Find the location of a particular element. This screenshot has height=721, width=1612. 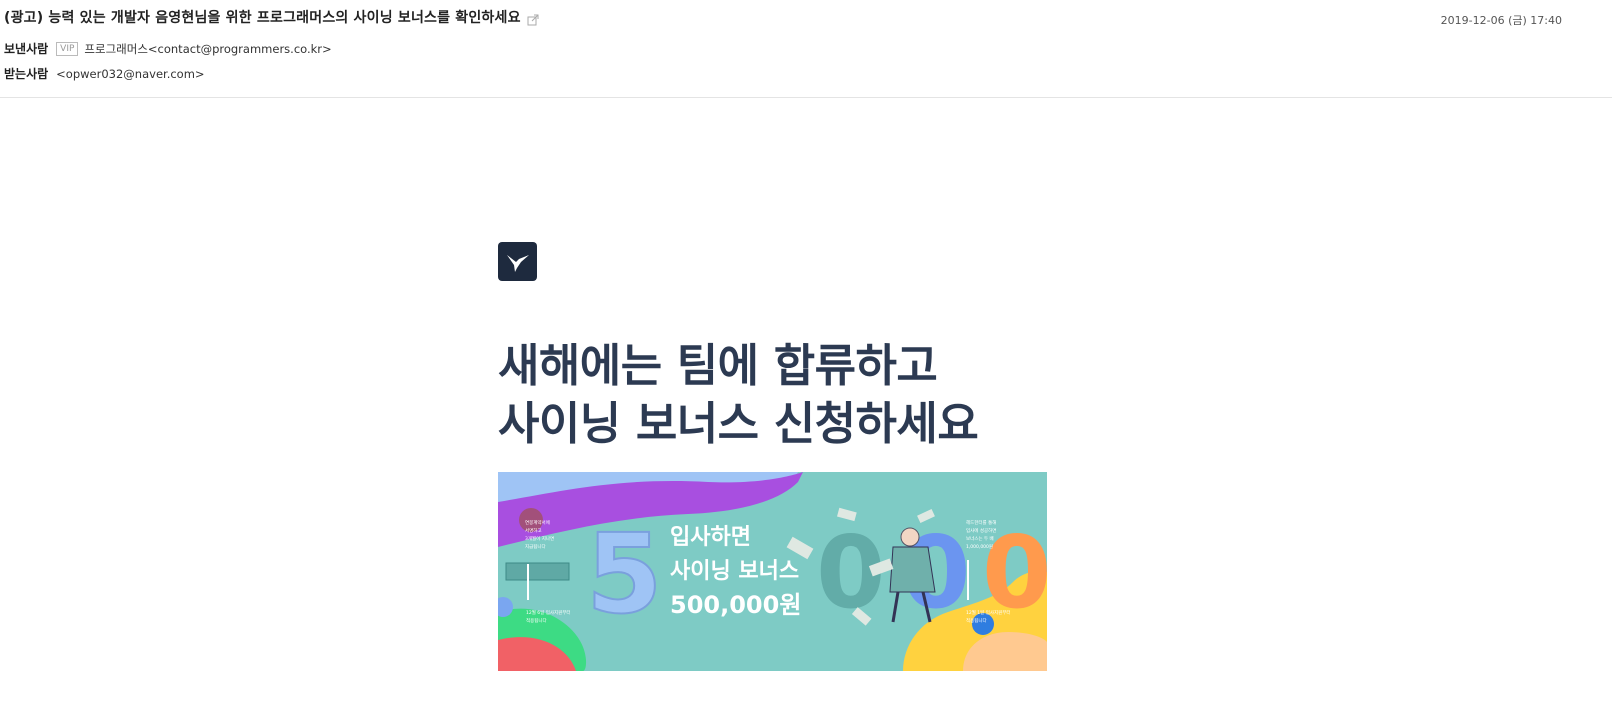

to-row: 받는사람 <opwer032@naver.com> is located at coordinates (104, 73).